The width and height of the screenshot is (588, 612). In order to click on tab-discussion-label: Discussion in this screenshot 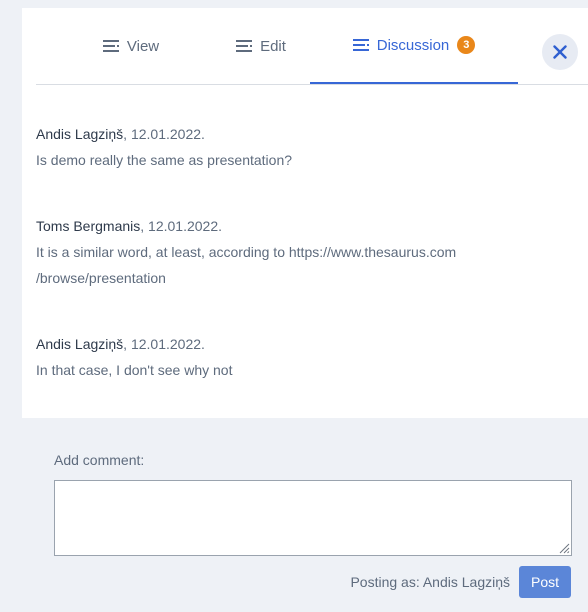, I will do `click(413, 45)`.